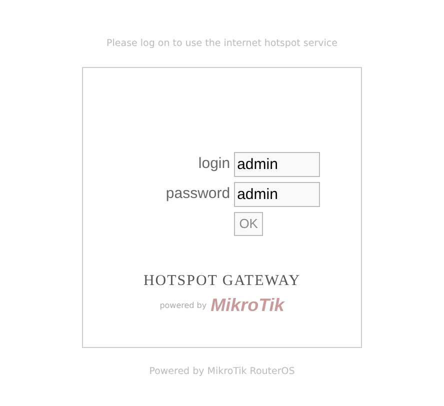  Describe the element at coordinates (222, 44) in the screenshot. I see `notice-text: Please log on to use the internet hotspot service` at that location.